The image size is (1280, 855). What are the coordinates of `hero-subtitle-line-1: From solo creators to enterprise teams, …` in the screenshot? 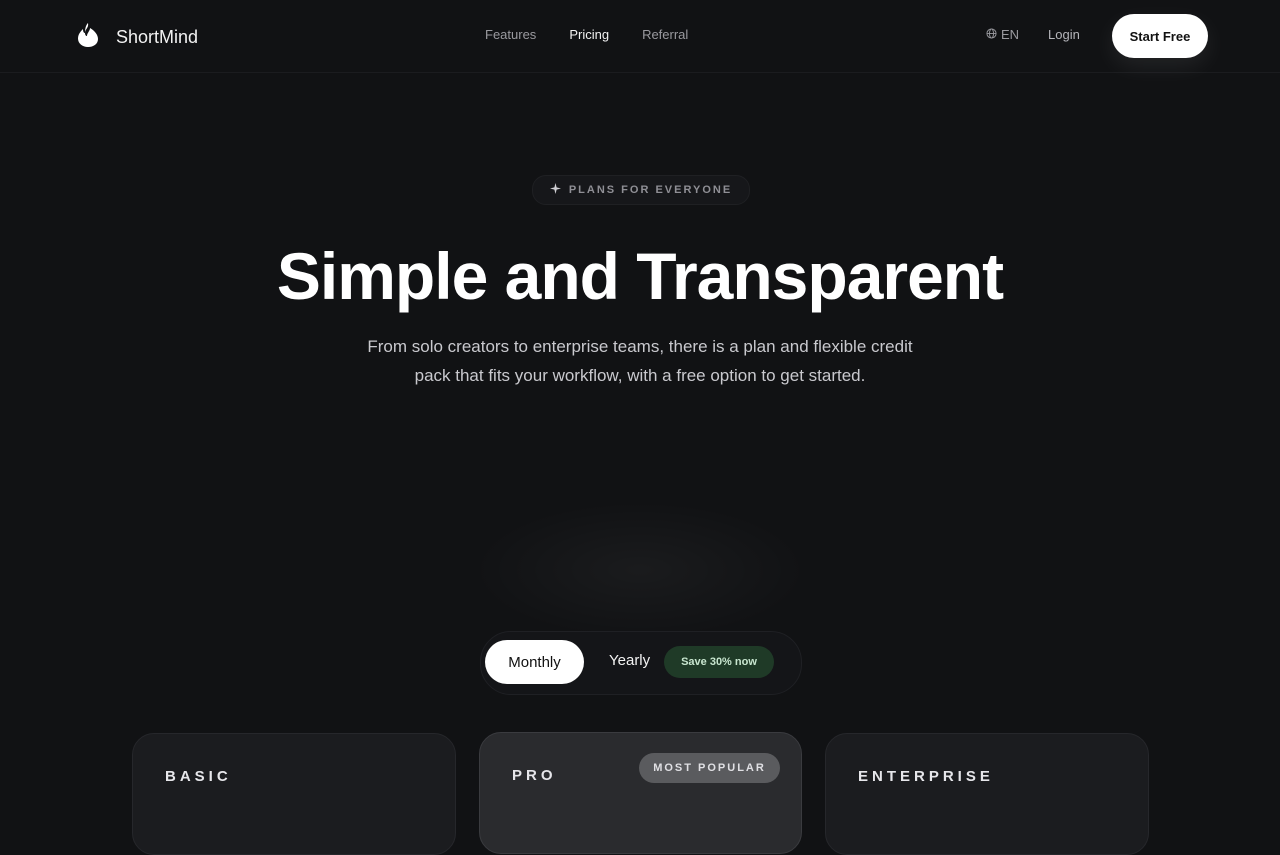 It's located at (640, 346).